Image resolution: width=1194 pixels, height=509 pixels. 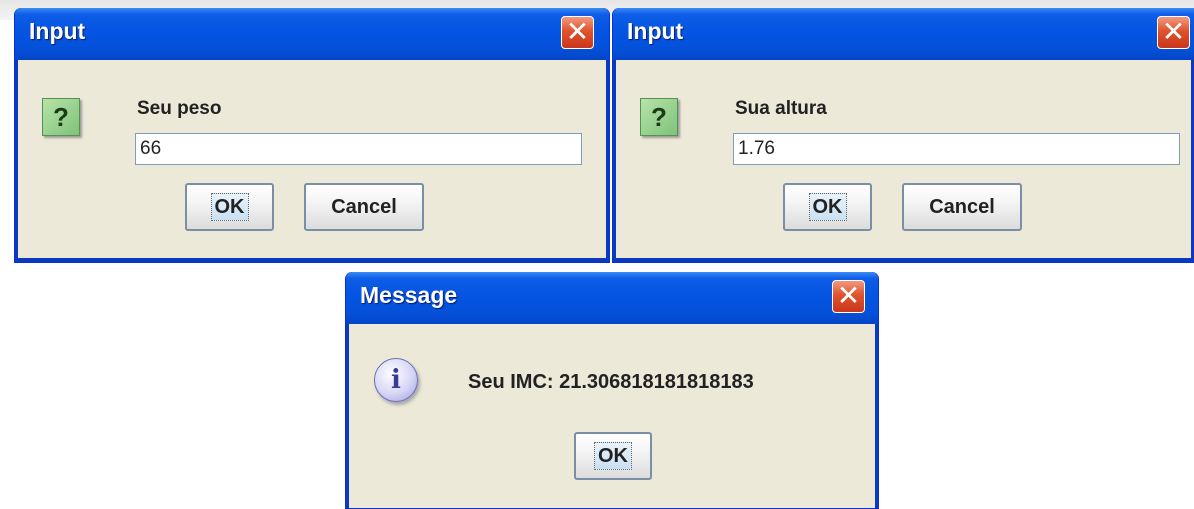 I want to click on height-input: 1.76, so click(x=956, y=149).